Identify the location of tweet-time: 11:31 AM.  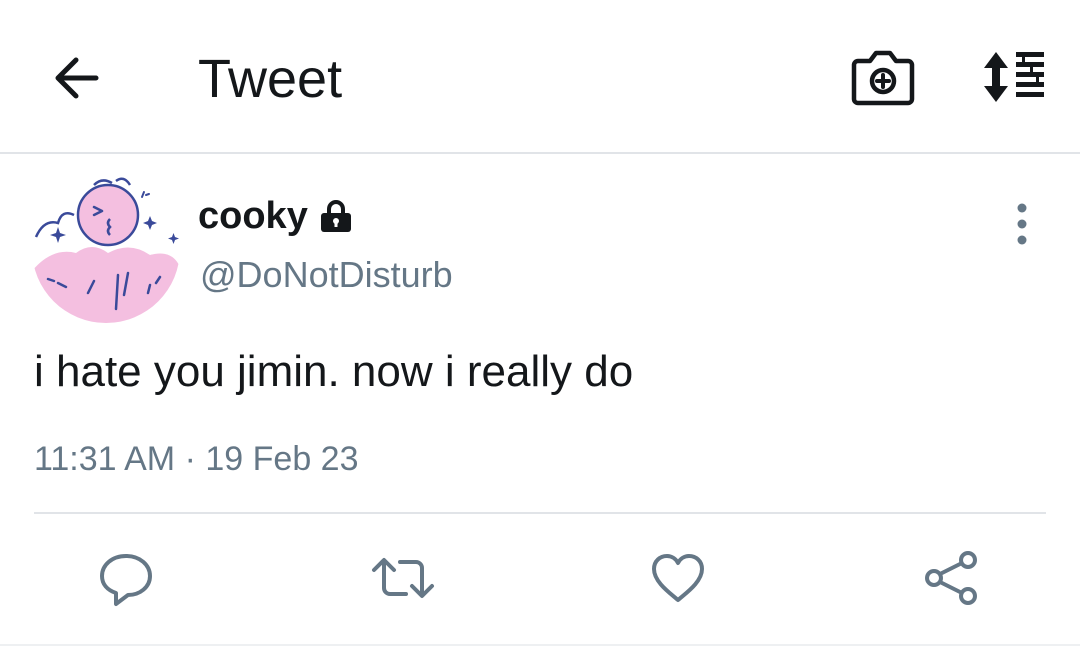
(105, 459).